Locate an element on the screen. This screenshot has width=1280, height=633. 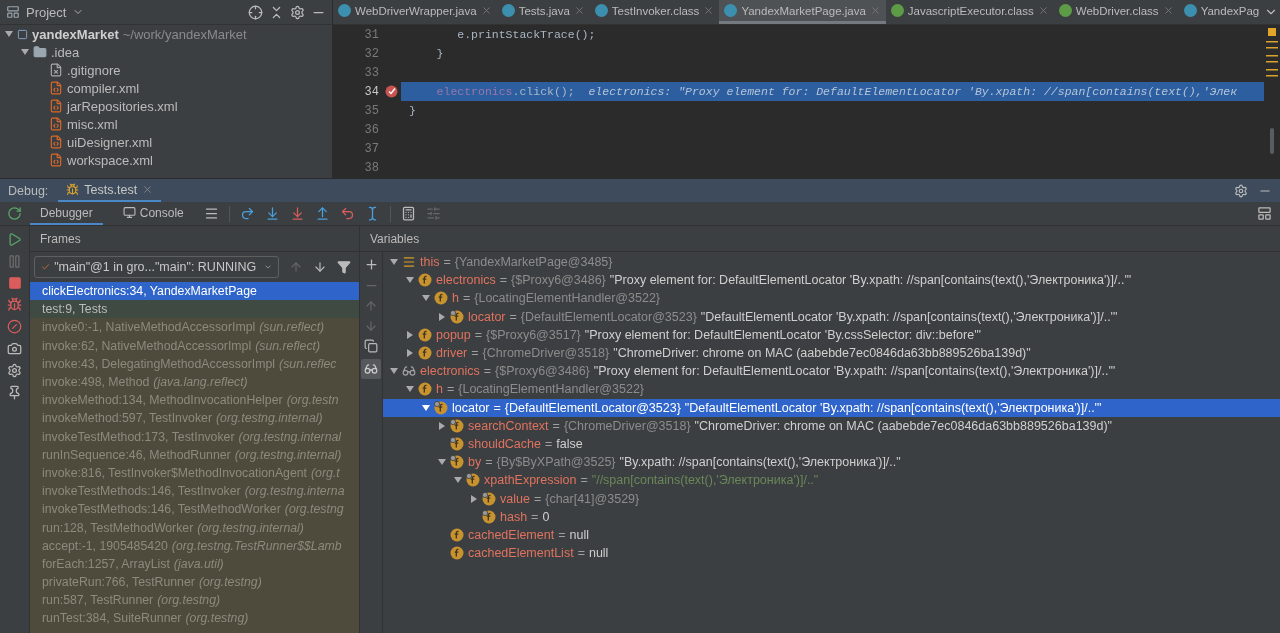
variable-row: searchContext = {ChromeDriver@3518} "ChromeDriver: chrome on MAC (aabebde7ec0846da63bb889526ba139d)" is located at coordinates (831, 425).